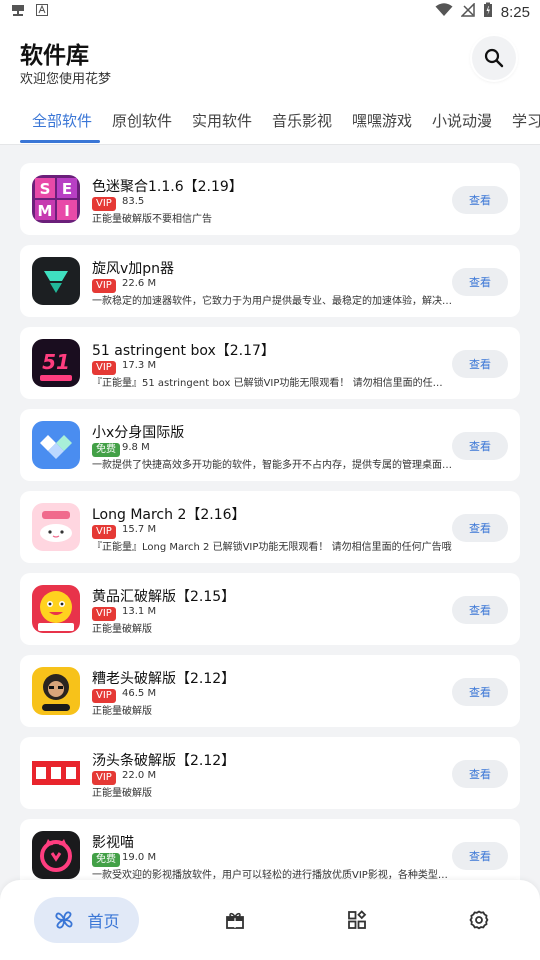 The height and width of the screenshot is (960, 540). I want to click on gift-icon, so click(235, 920).